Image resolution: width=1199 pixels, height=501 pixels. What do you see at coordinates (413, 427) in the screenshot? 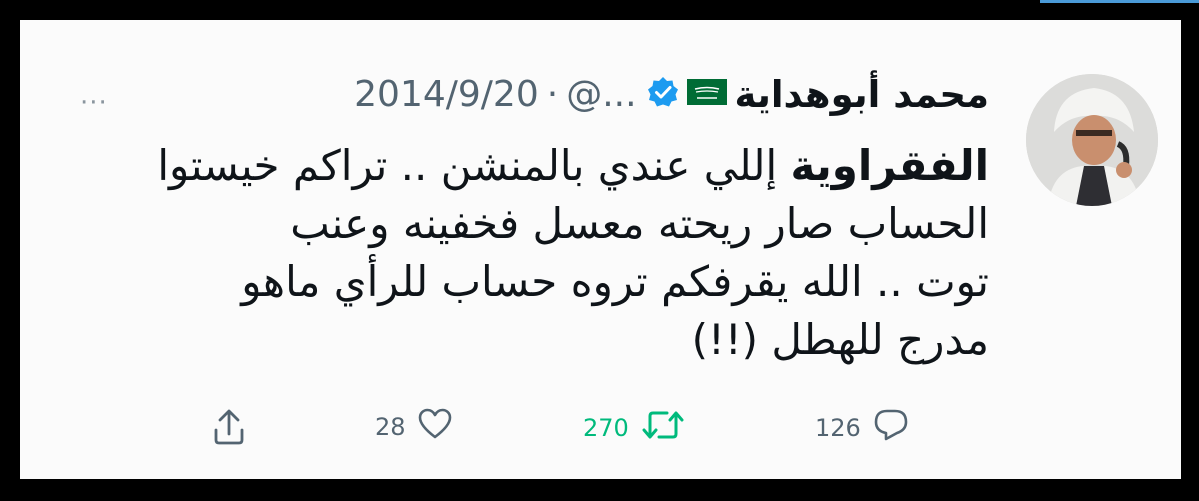
I see `like-button: 28` at bounding box center [413, 427].